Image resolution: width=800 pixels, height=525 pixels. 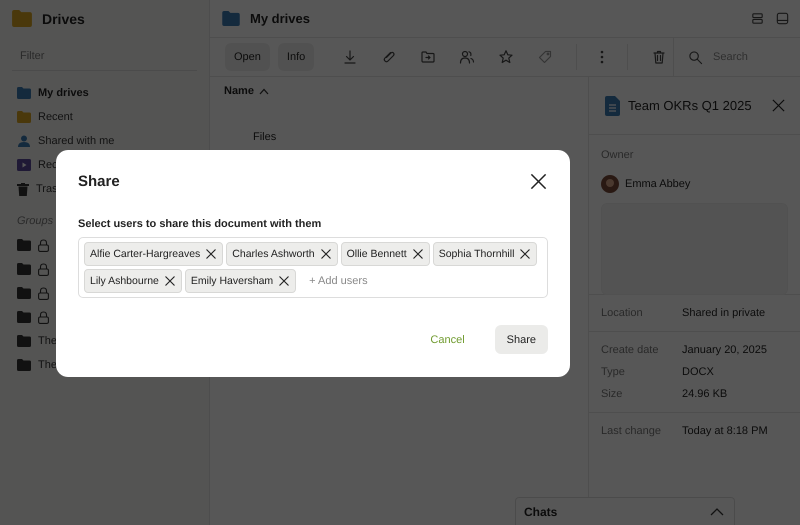 What do you see at coordinates (657, 184) in the screenshot?
I see `owner-name: Emma Abbey` at bounding box center [657, 184].